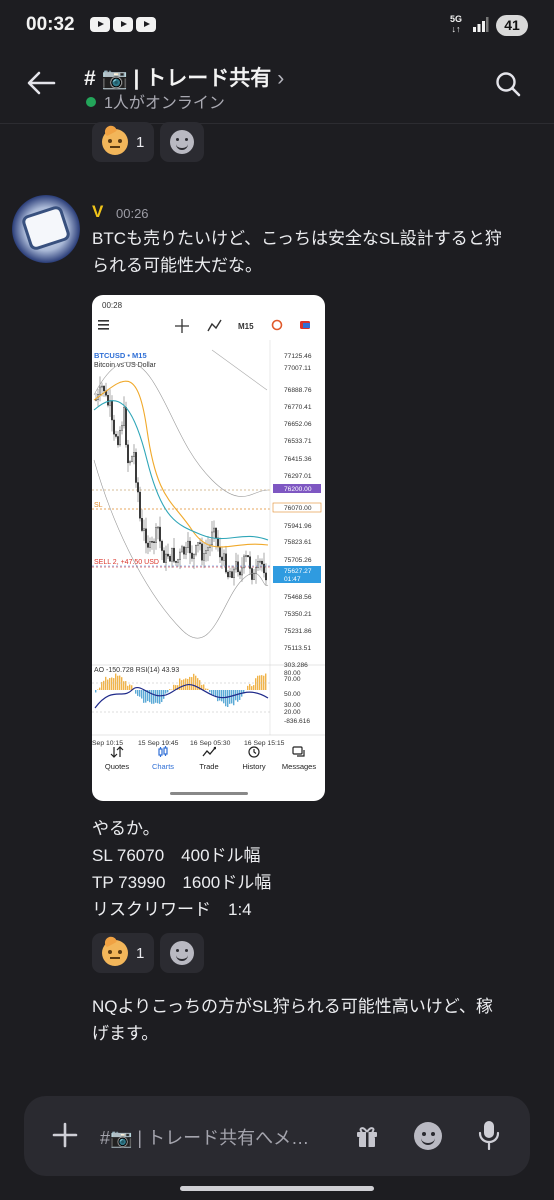 Image resolution: width=554 pixels, height=1200 pixels. I want to click on message-text: NQよりこっちの方がSL狩られる可能性高いけど、稼 げます。, so click(292, 1020).